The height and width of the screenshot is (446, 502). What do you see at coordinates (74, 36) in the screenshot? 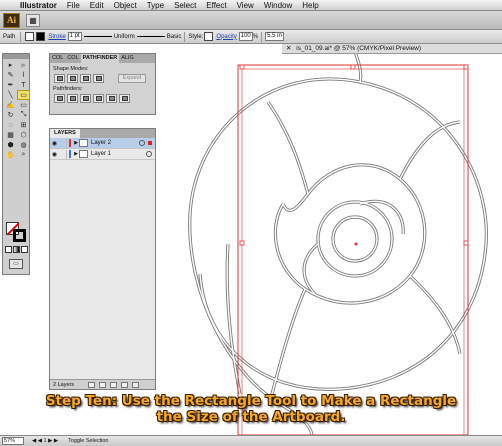
I see `stroke-weight-field: 1 pt` at bounding box center [74, 36].